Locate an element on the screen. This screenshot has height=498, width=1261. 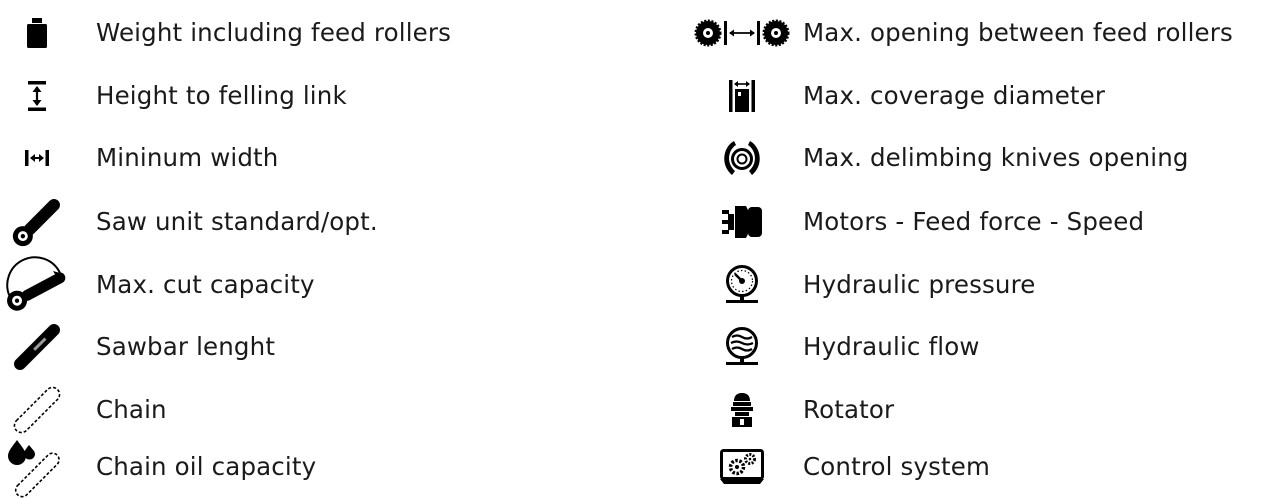
control-system-icon is located at coordinates (742, 467).